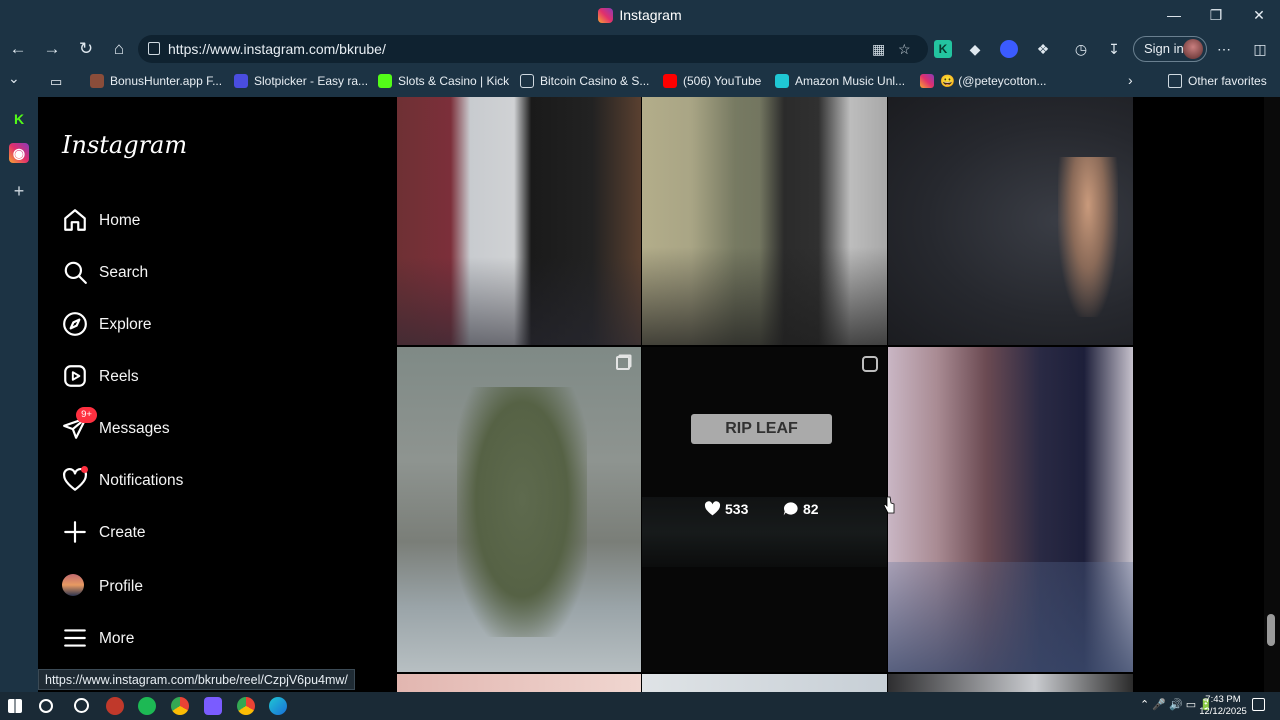 This screenshot has width=1280, height=720. What do you see at coordinates (19, 191) in the screenshot?
I see `new-tab-icon: +` at bounding box center [19, 191].